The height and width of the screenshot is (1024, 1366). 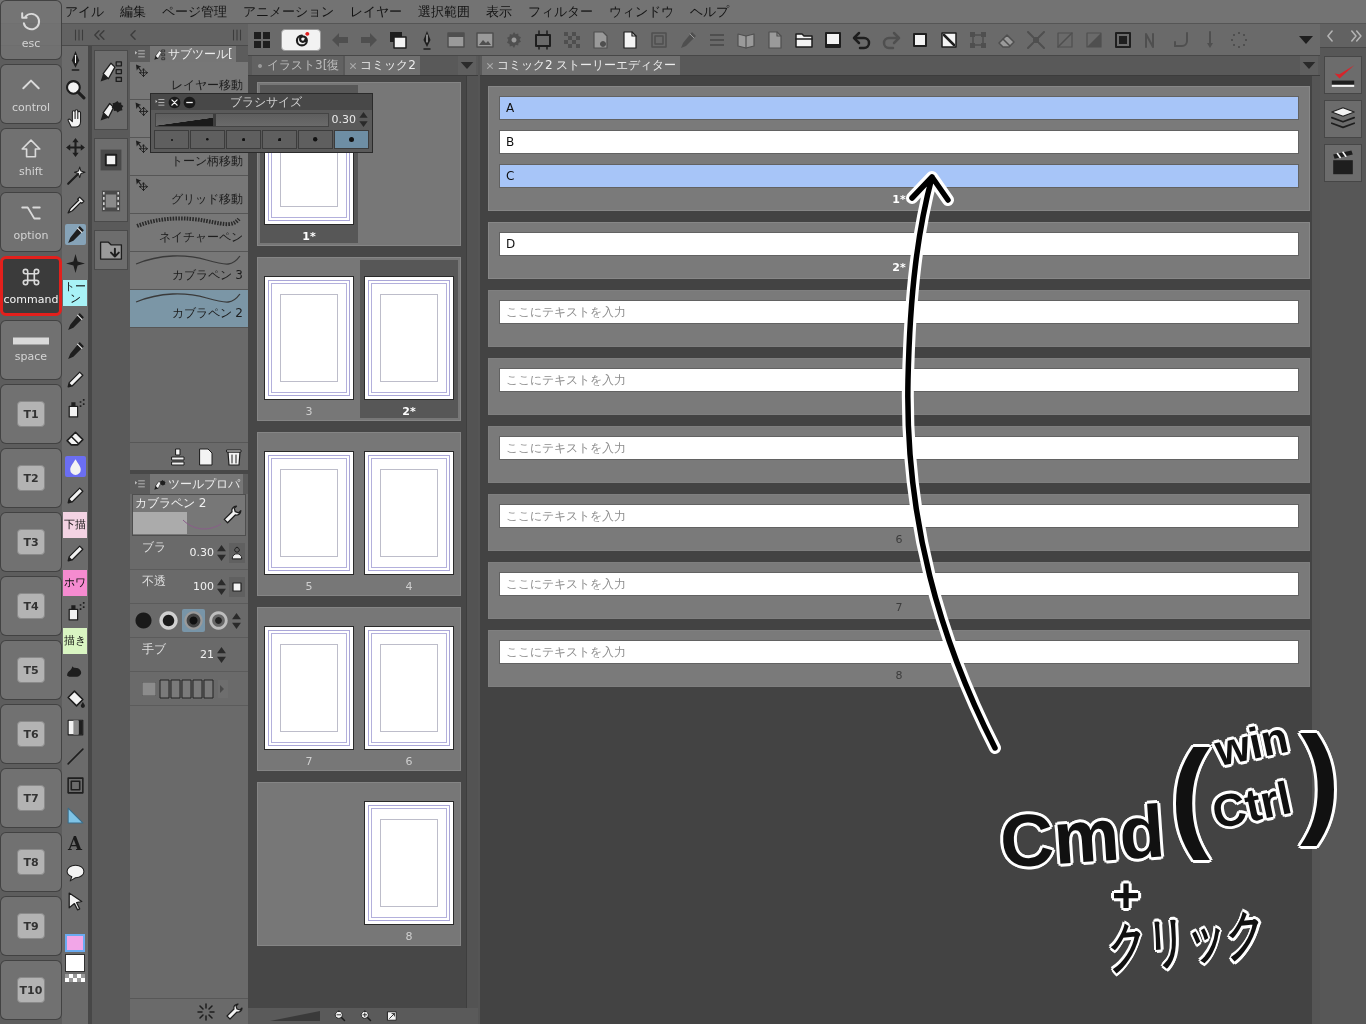 I want to click on property-value: 0.30, so click(x=201, y=552).